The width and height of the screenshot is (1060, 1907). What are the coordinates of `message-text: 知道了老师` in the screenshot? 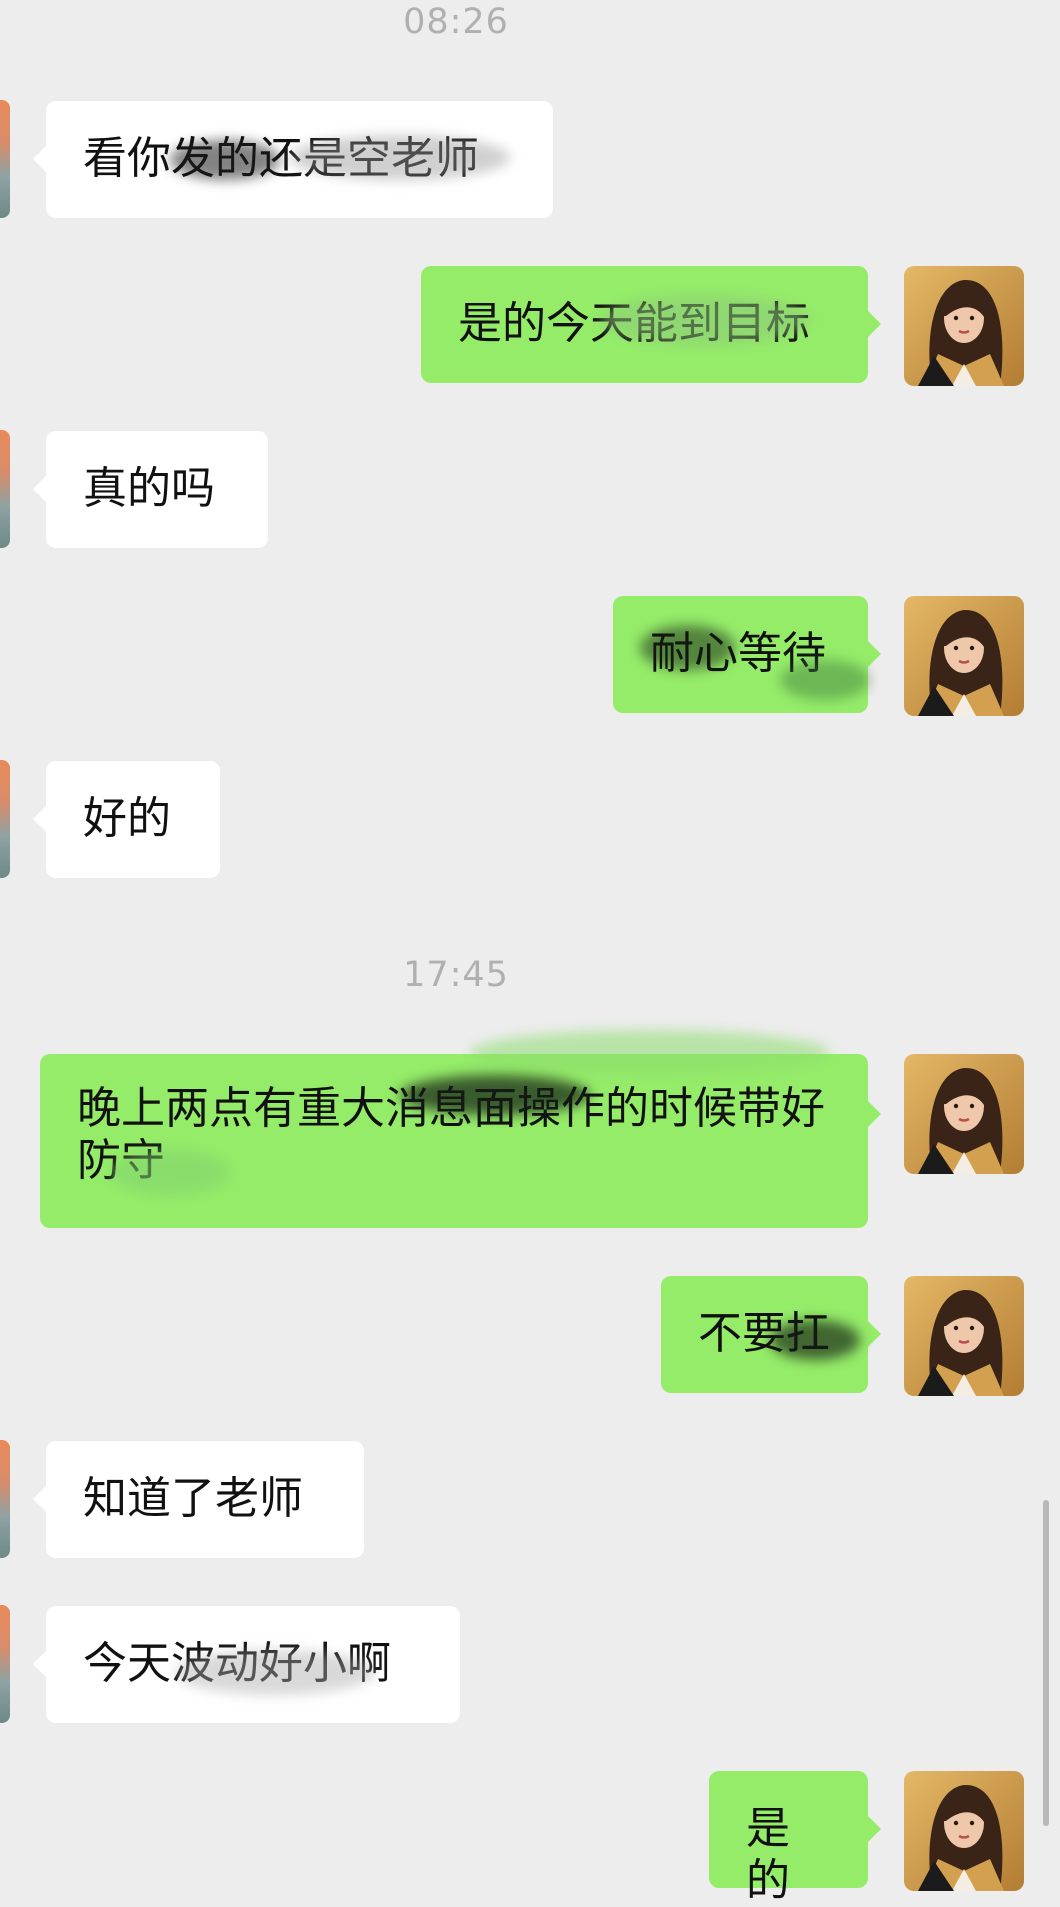 It's located at (193, 1498).